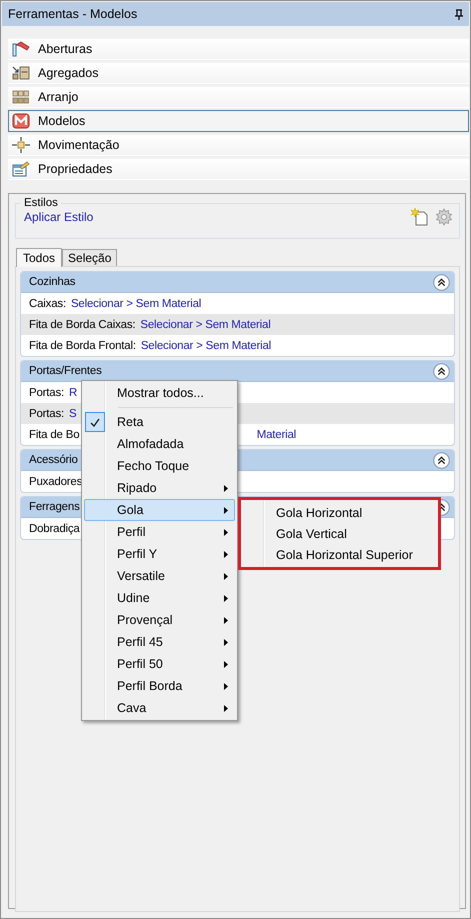 This screenshot has width=471, height=919. Describe the element at coordinates (54, 528) in the screenshot. I see `property-label: Dobradiça` at that location.